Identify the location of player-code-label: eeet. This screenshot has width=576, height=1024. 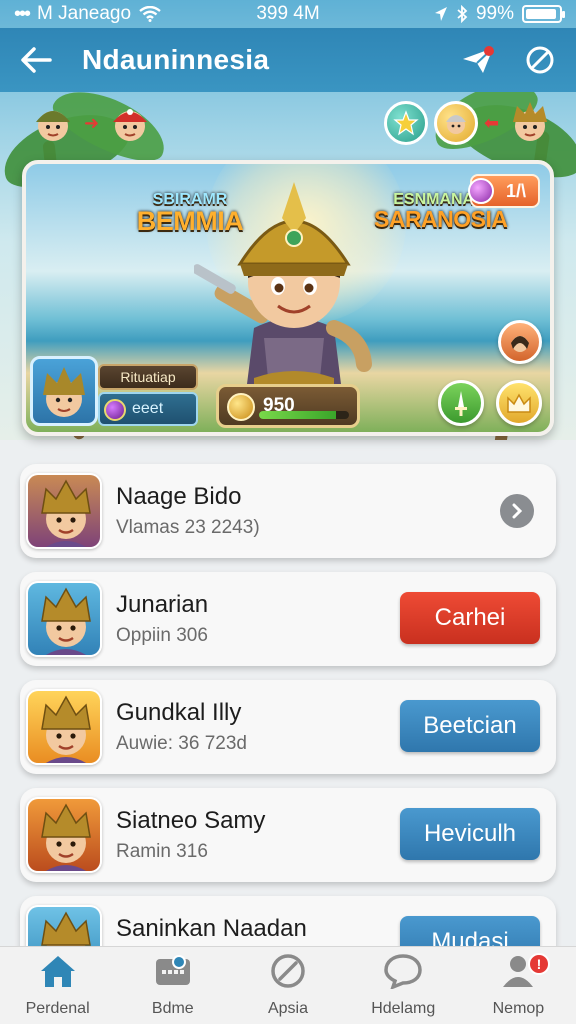
(148, 408).